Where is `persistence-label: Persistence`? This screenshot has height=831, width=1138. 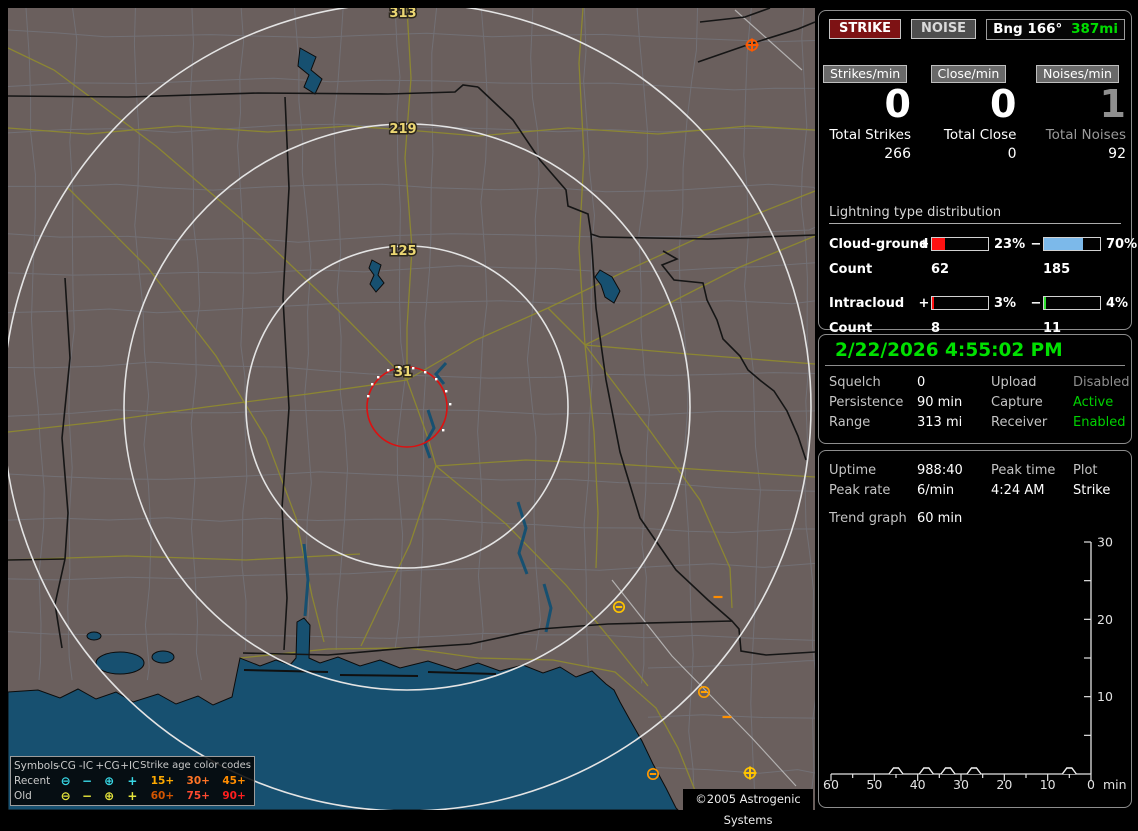
persistence-label: Persistence is located at coordinates (866, 402).